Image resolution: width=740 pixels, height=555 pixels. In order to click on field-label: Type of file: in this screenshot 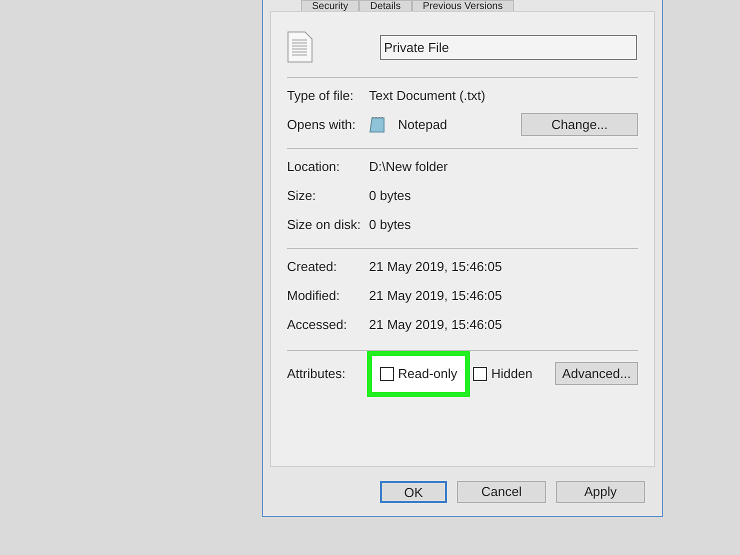, I will do `click(320, 95)`.